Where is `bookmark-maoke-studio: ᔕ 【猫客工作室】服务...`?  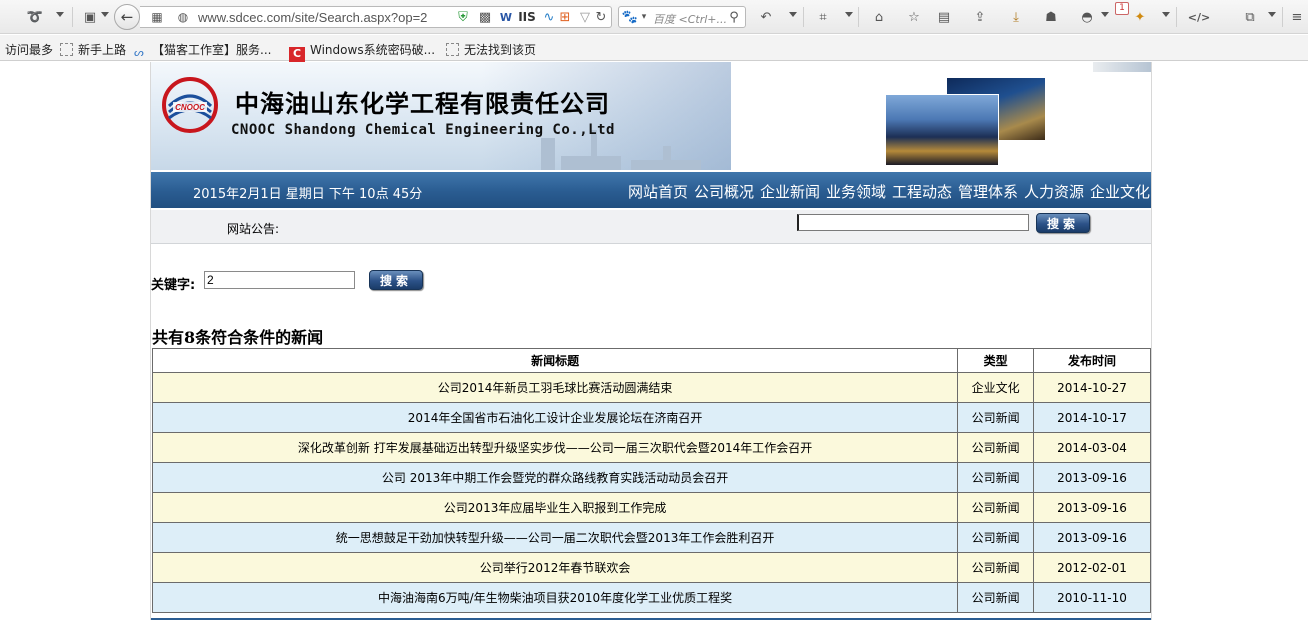 bookmark-maoke-studio: ᔕ 【猫客工作室】服务... is located at coordinates (202, 50).